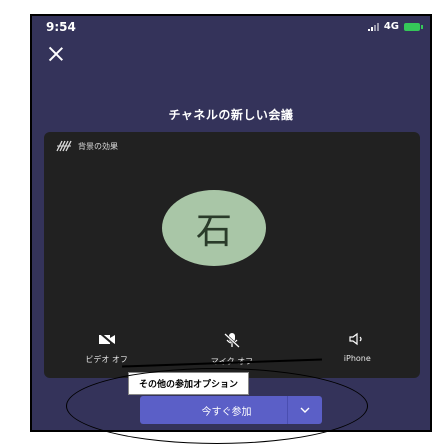  I want to click on video-toggle-button: ビデオ オフ, so click(107, 349).